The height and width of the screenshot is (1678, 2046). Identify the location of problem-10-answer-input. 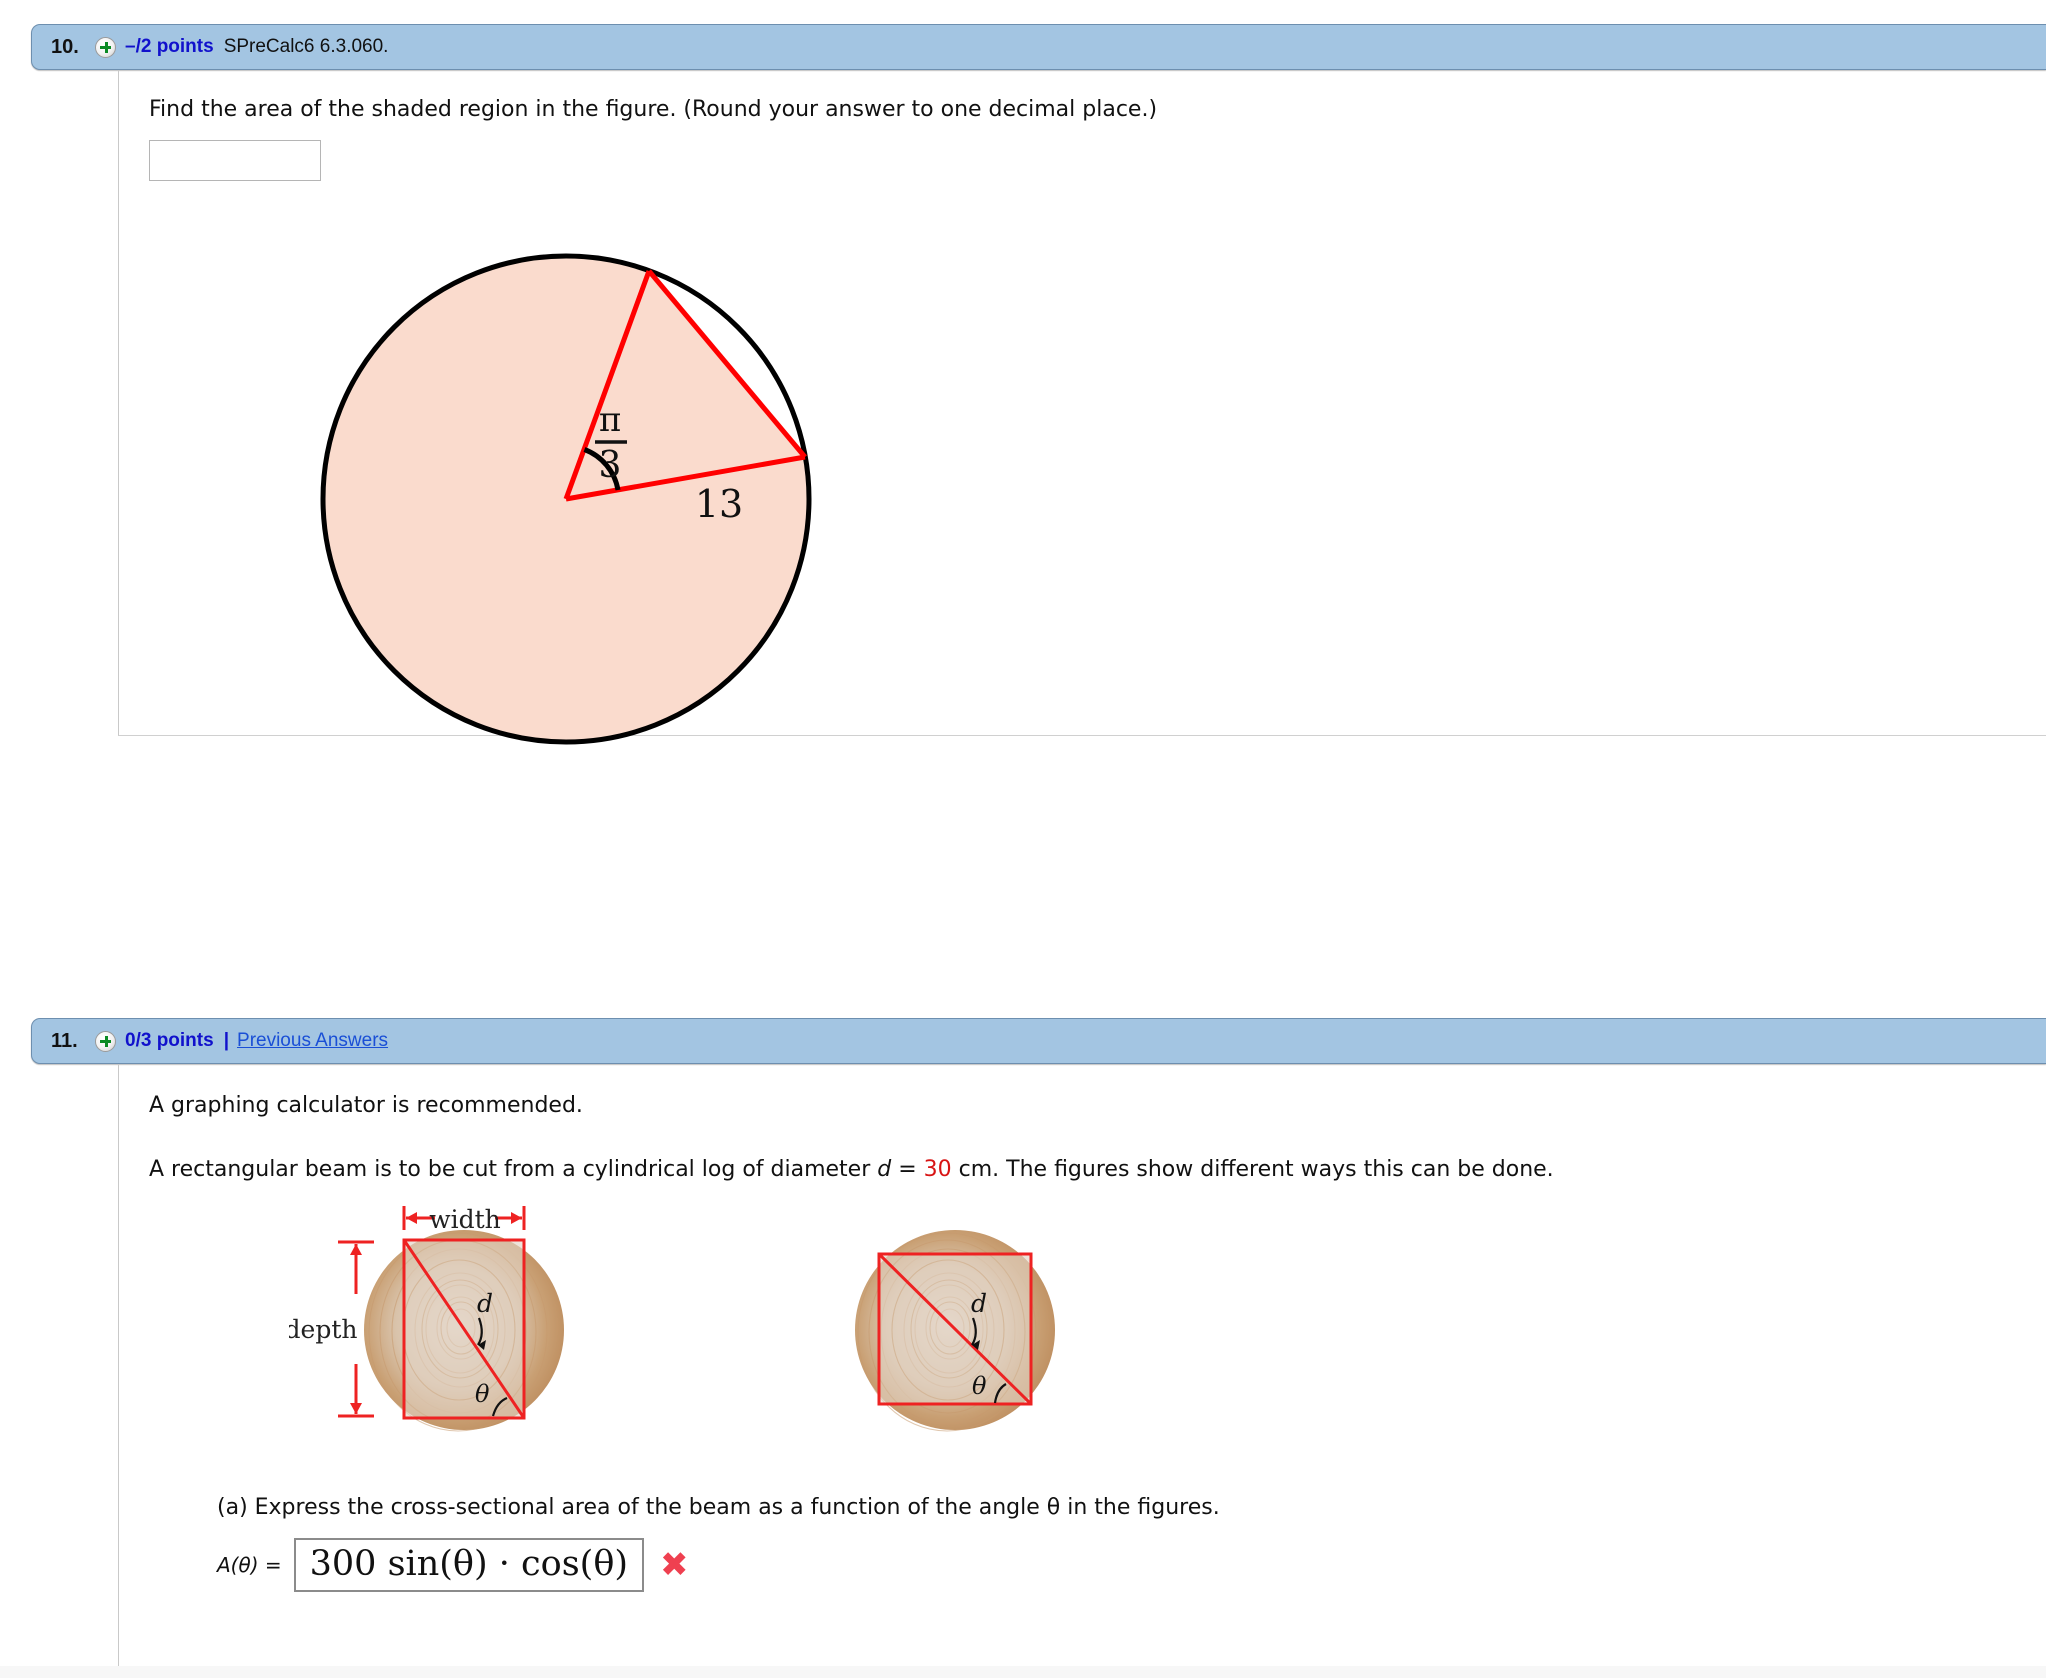
(235, 160).